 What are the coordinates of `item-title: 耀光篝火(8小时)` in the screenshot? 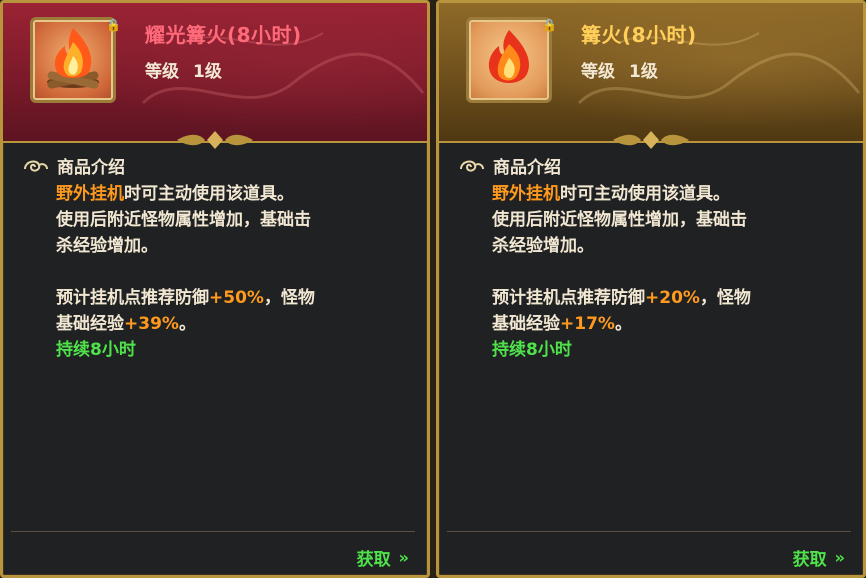 It's located at (223, 35).